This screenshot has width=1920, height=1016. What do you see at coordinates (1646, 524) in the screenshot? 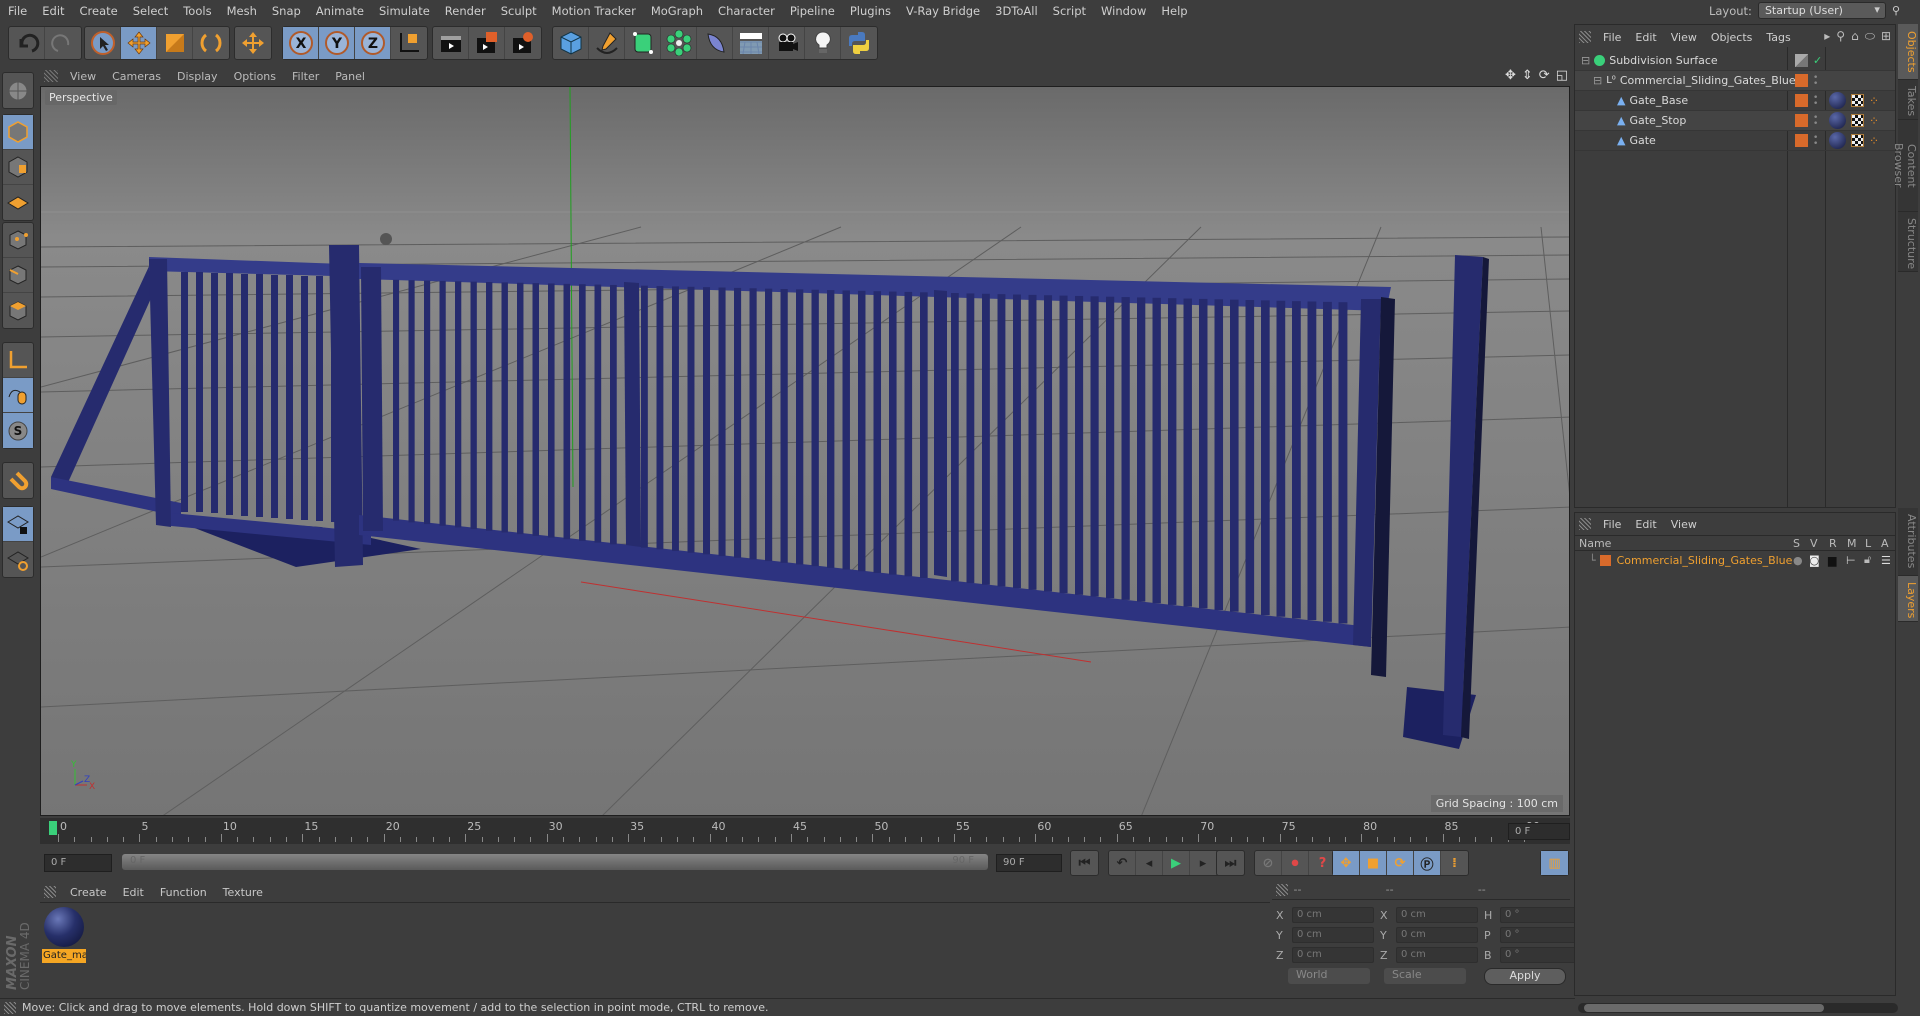
I see `layer-menu-edit: Edit` at bounding box center [1646, 524].